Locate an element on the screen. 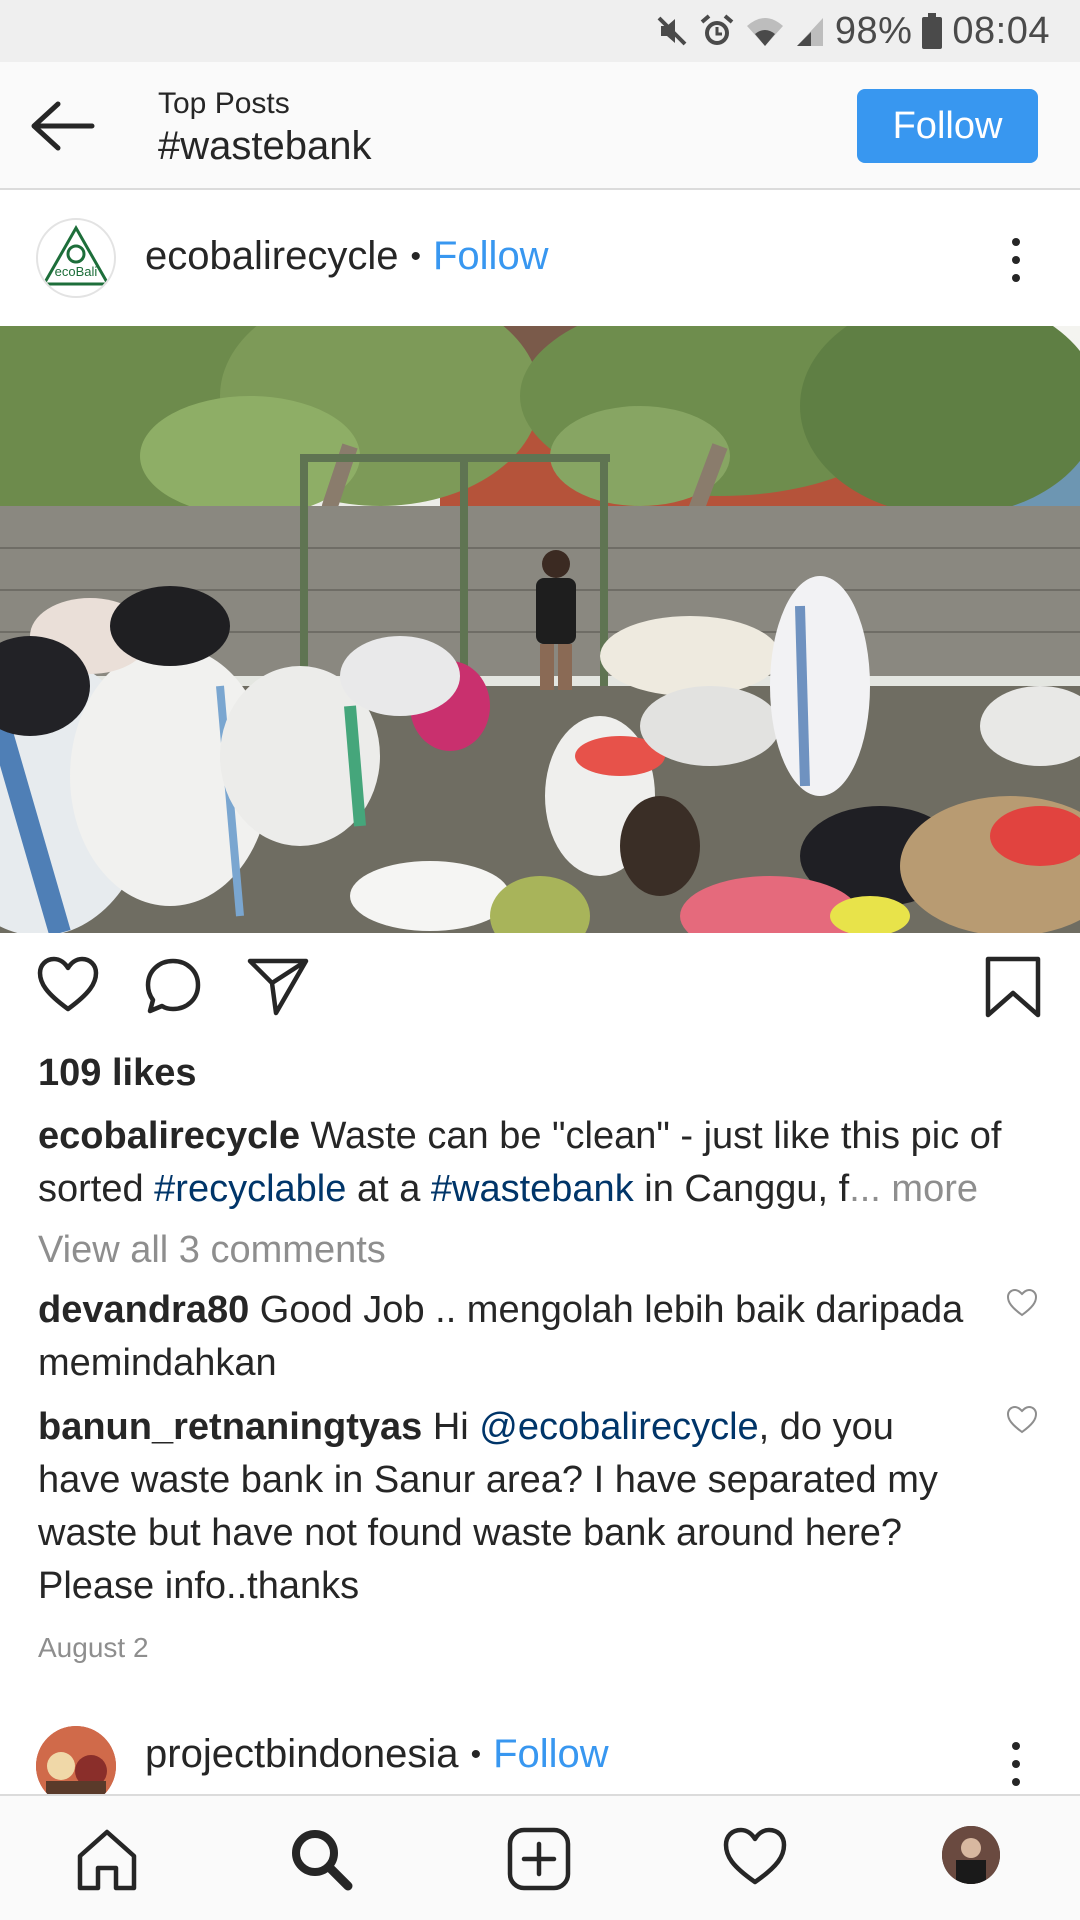 The width and height of the screenshot is (1080, 1920). back-arrow-icon is located at coordinates (62, 126).